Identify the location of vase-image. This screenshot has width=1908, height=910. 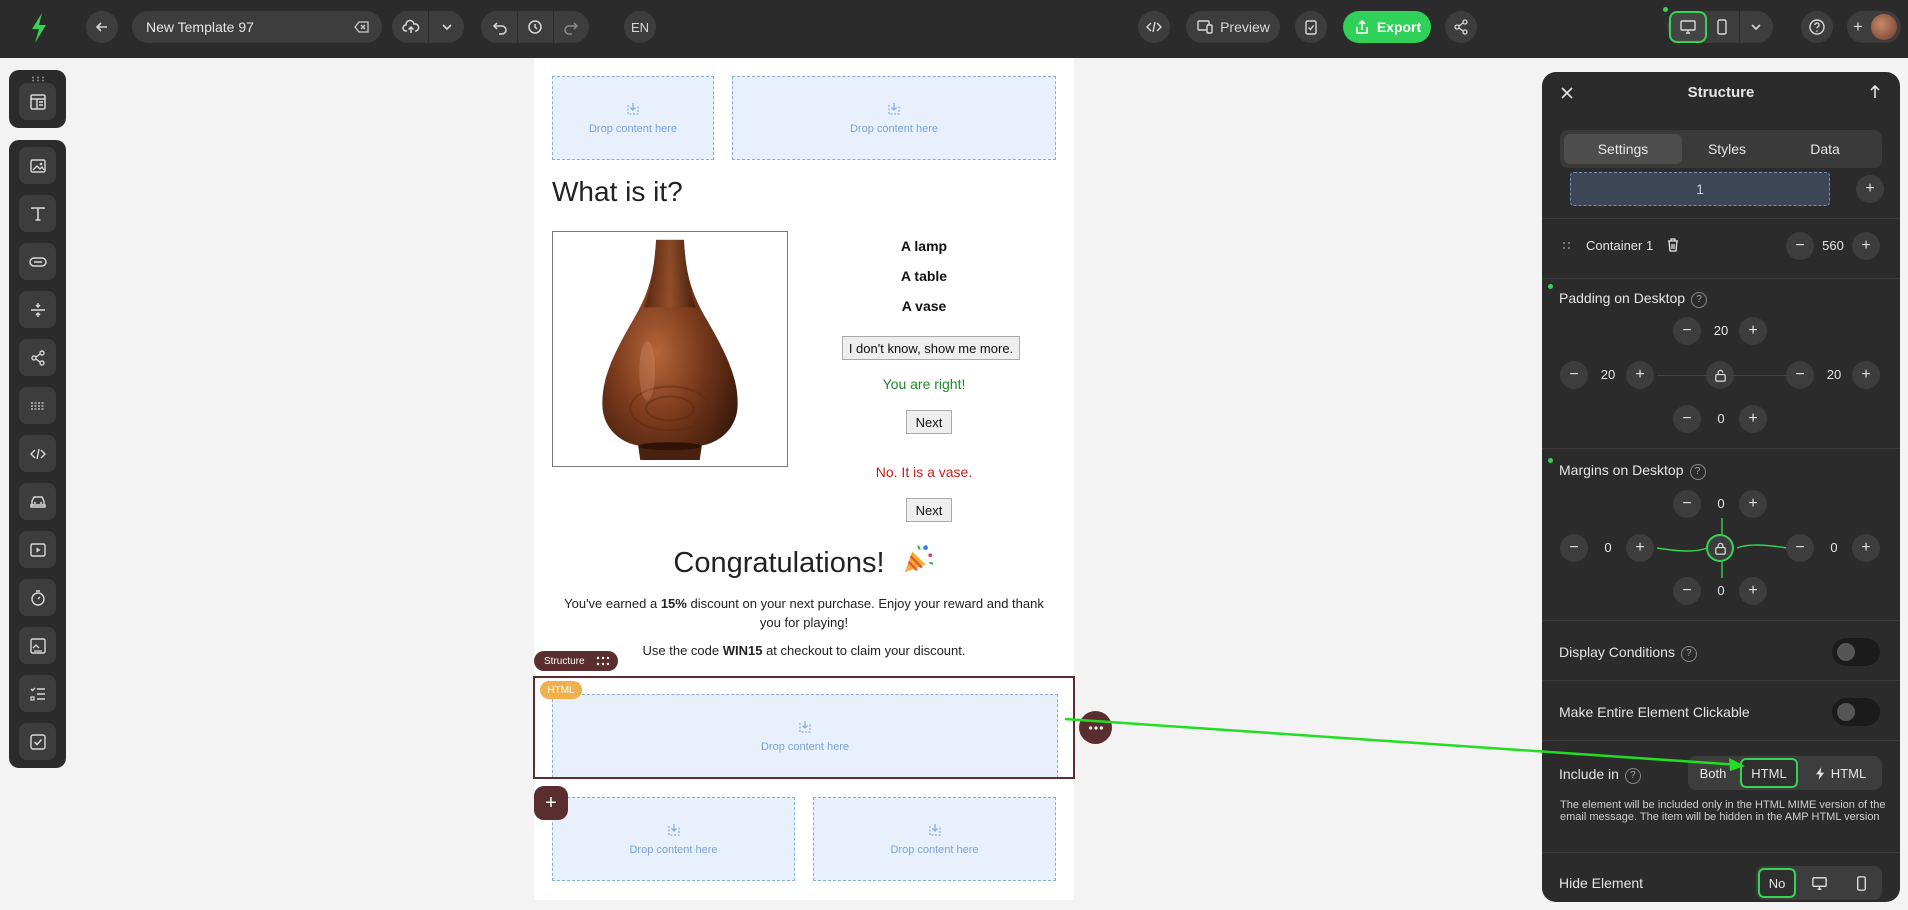
(670, 349).